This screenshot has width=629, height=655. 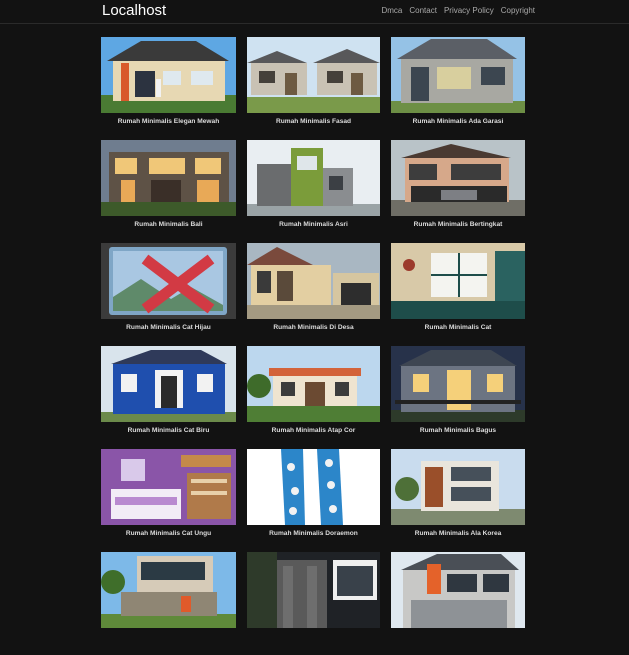 I want to click on post-card: Rumah Minimalis Ada Garasi, so click(x=458, y=88).